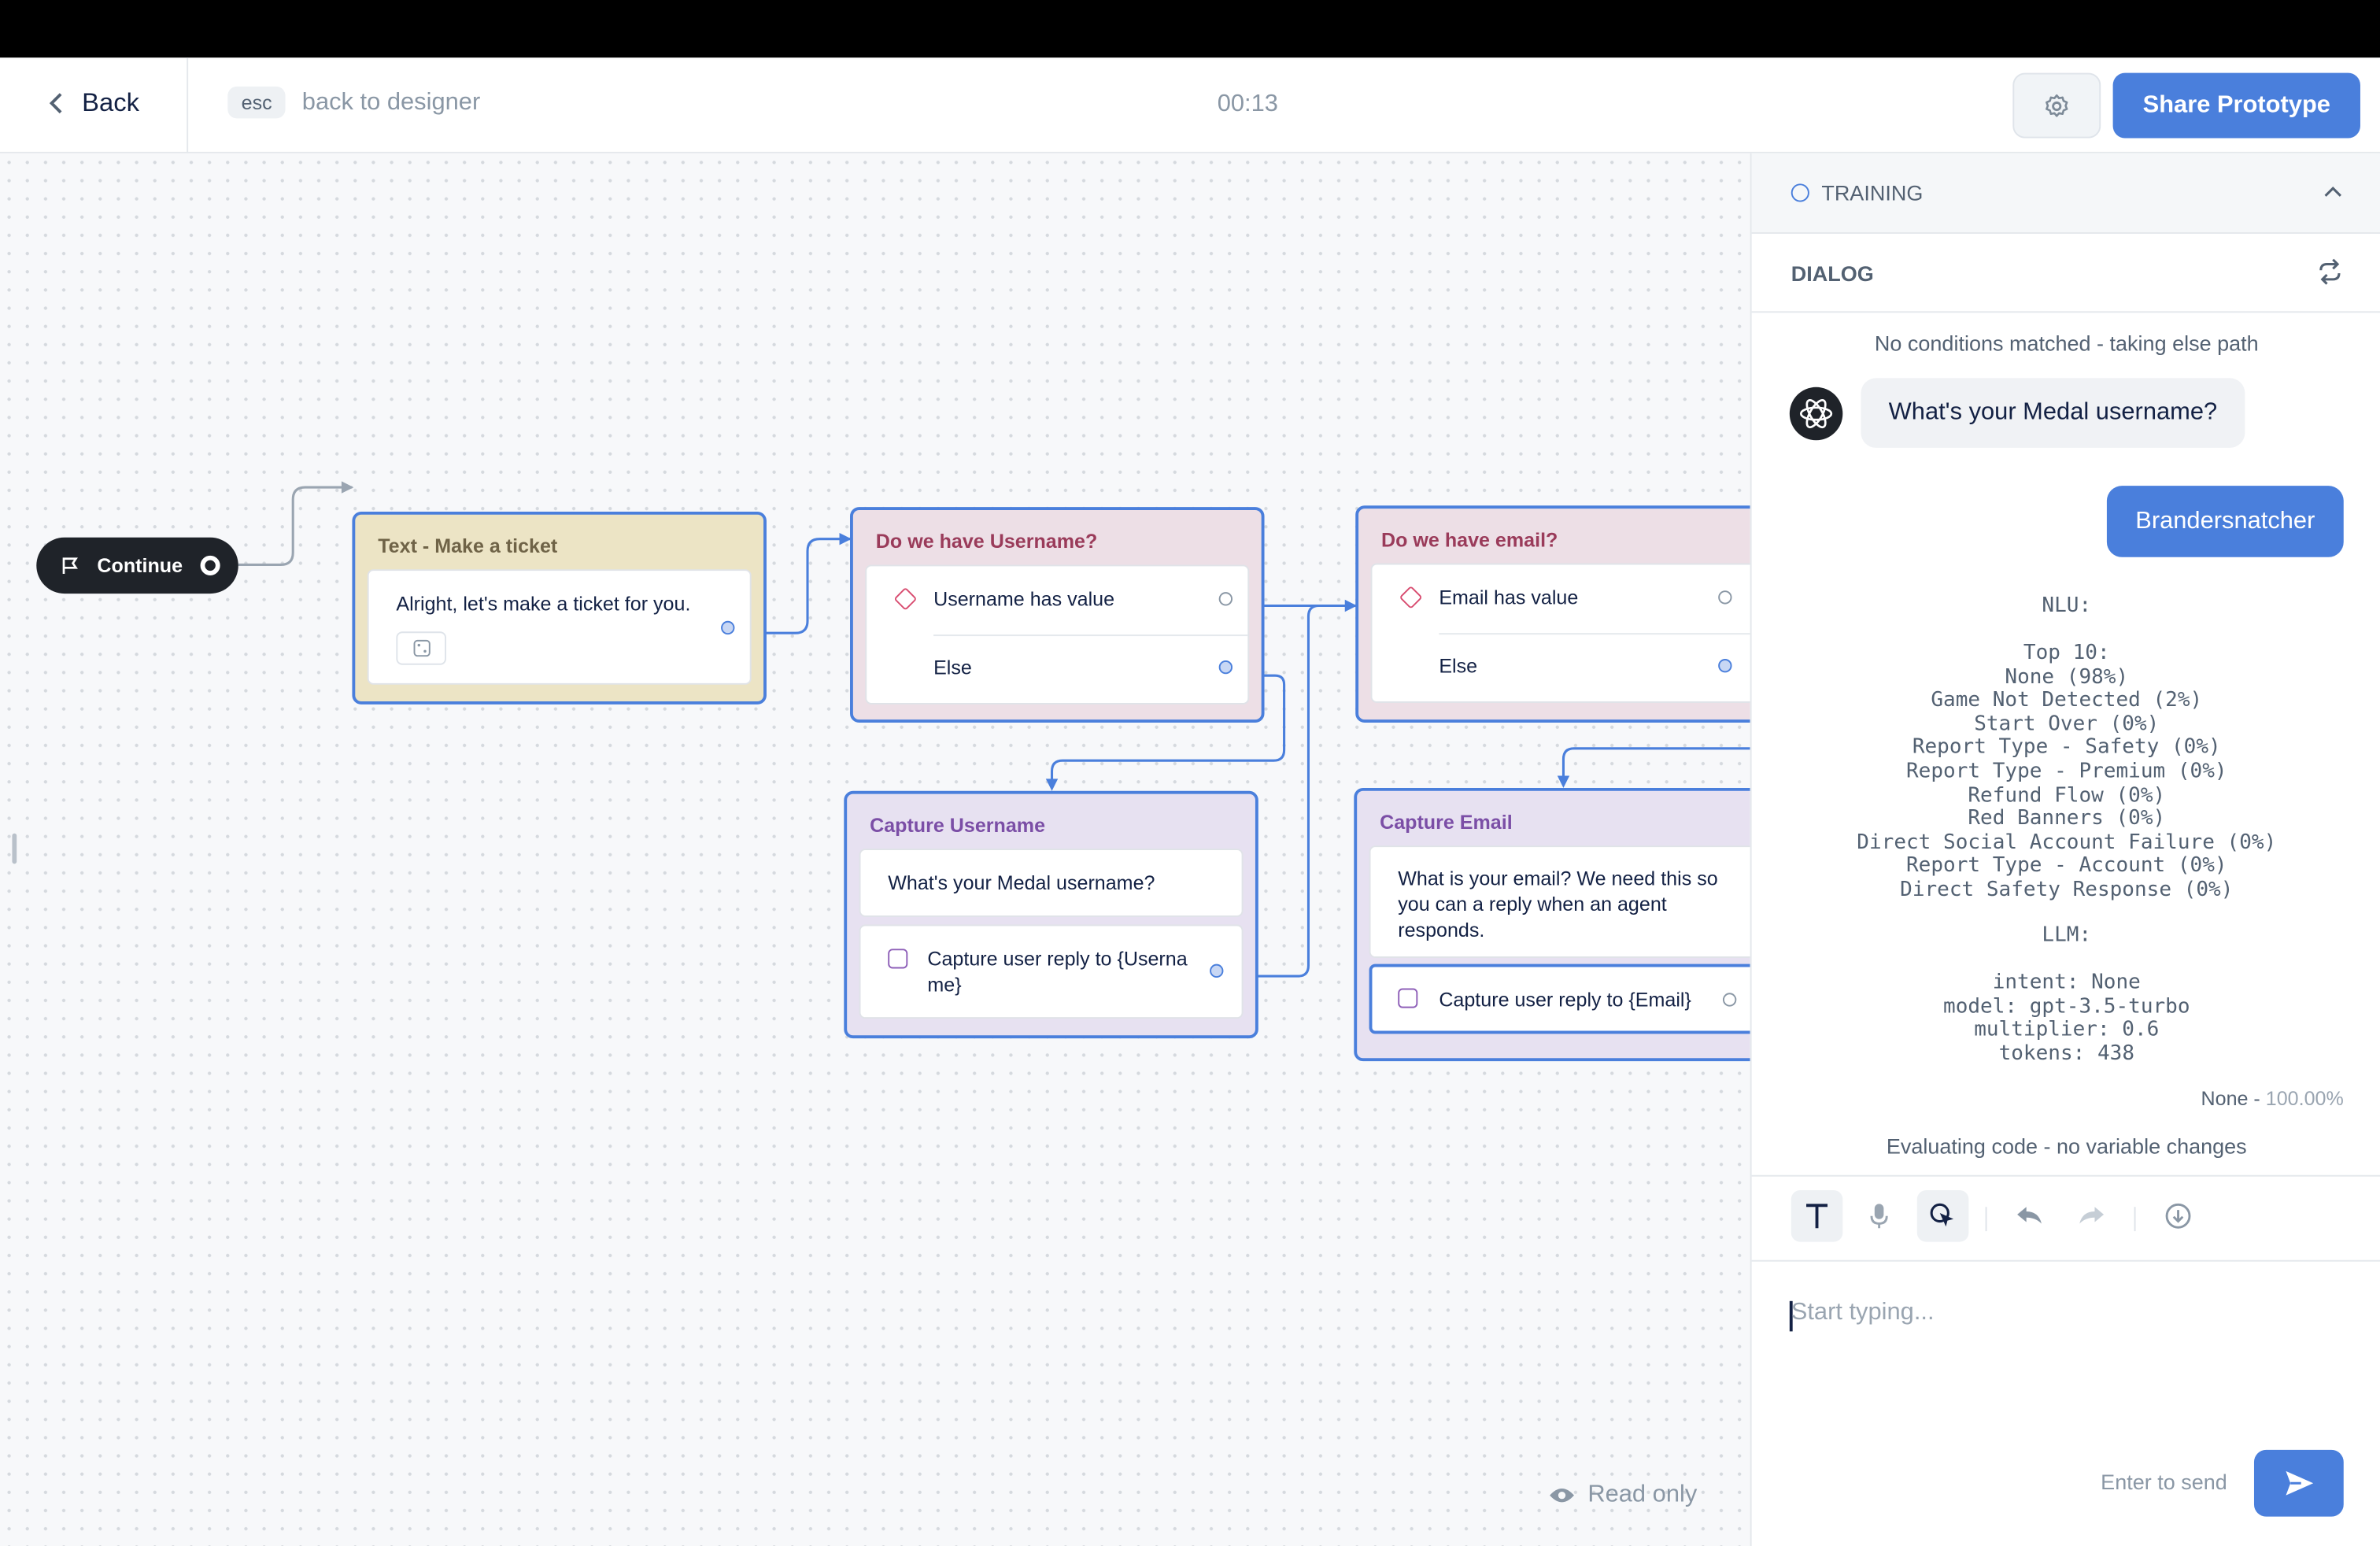 This screenshot has height=1546, width=2380. Describe the element at coordinates (1832, 273) in the screenshot. I see `dialog-label: DIALOG` at that location.